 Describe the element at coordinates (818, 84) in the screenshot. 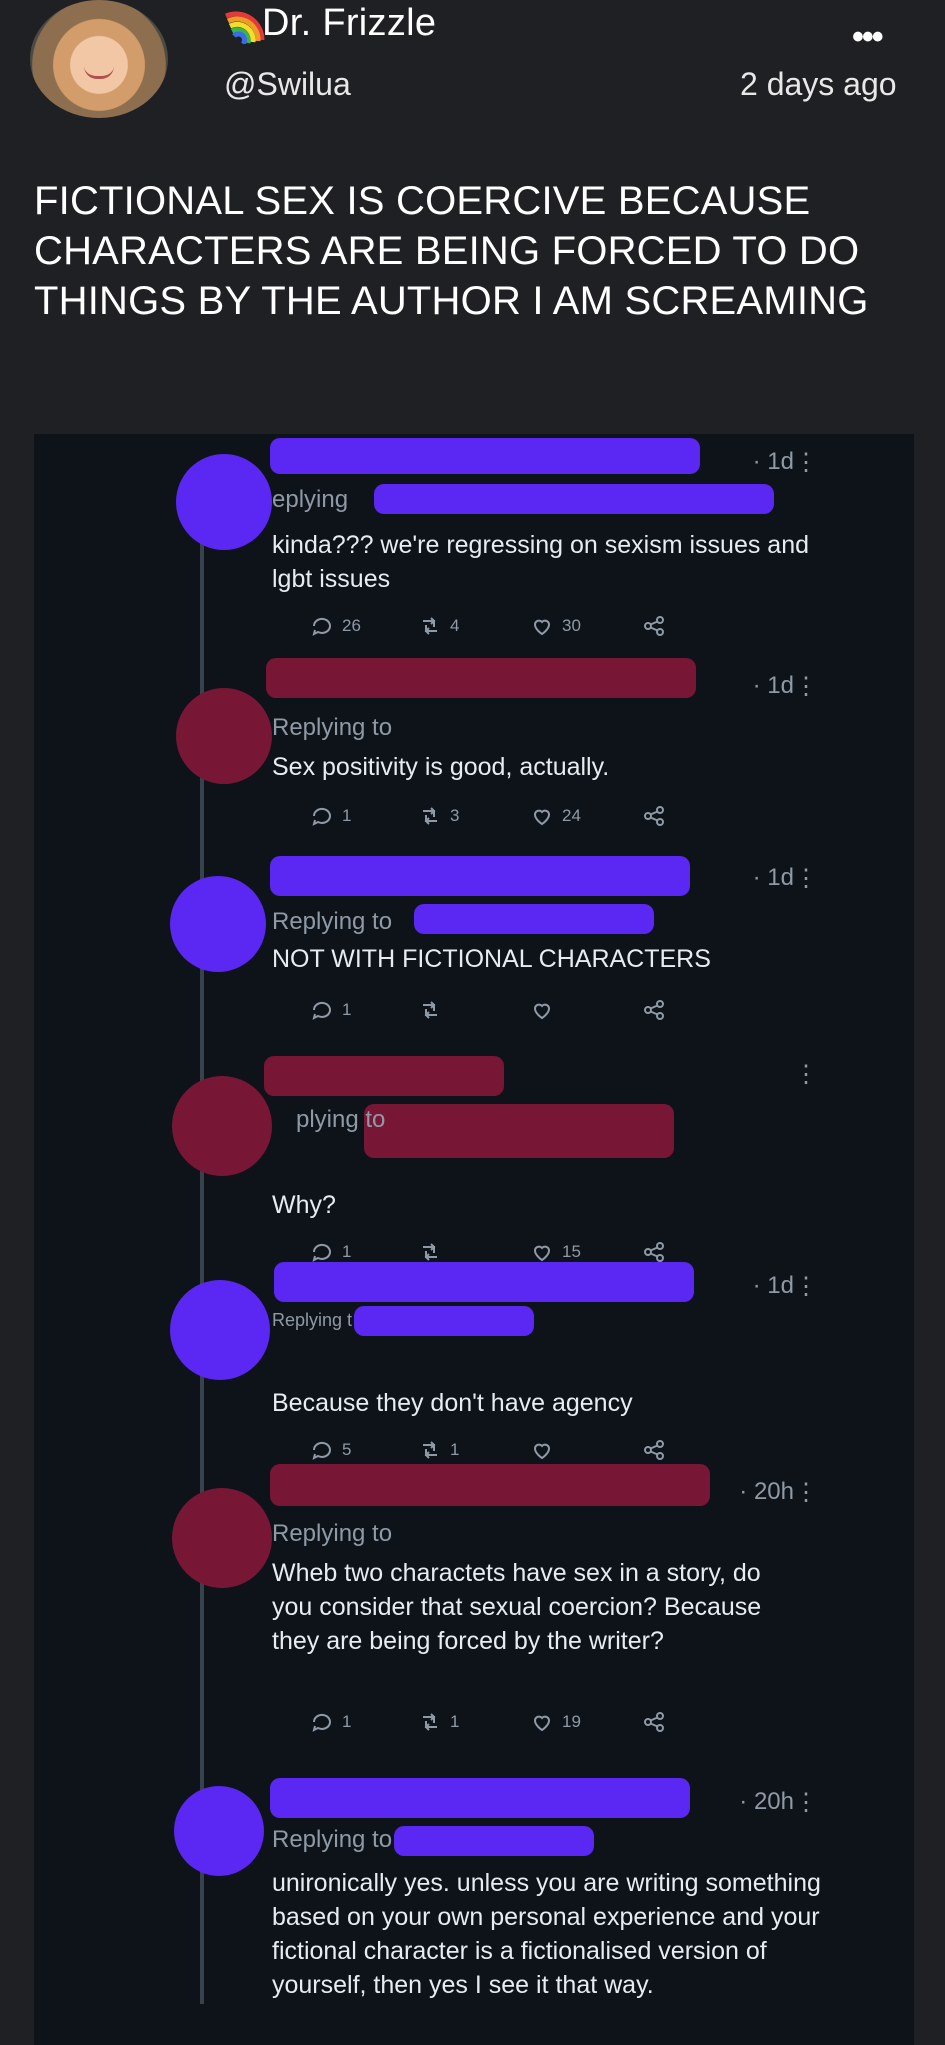

I see `post-timestamp: 2 days ago` at that location.